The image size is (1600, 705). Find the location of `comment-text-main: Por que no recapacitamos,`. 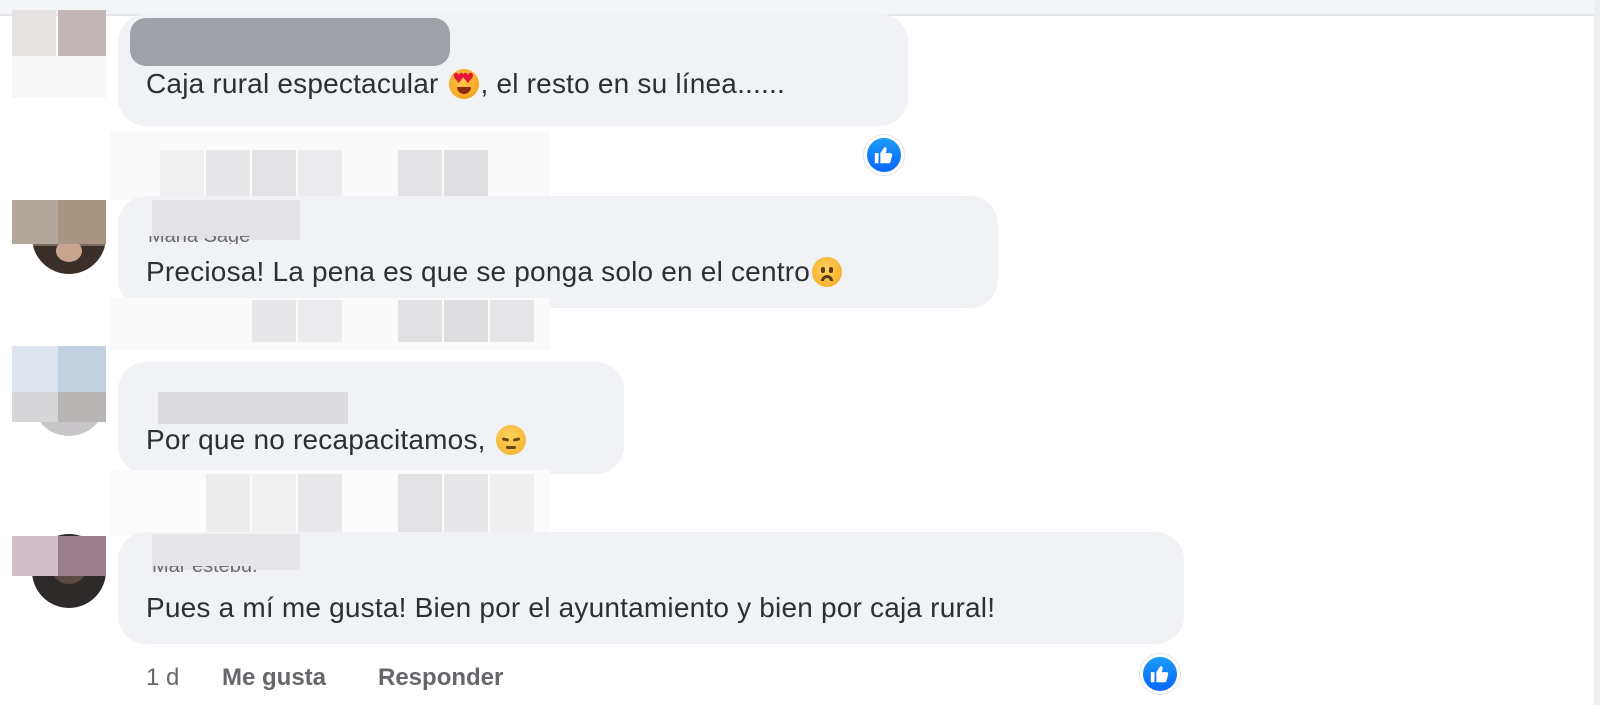

comment-text-main: Por que no recapacitamos, is located at coordinates (316, 439).